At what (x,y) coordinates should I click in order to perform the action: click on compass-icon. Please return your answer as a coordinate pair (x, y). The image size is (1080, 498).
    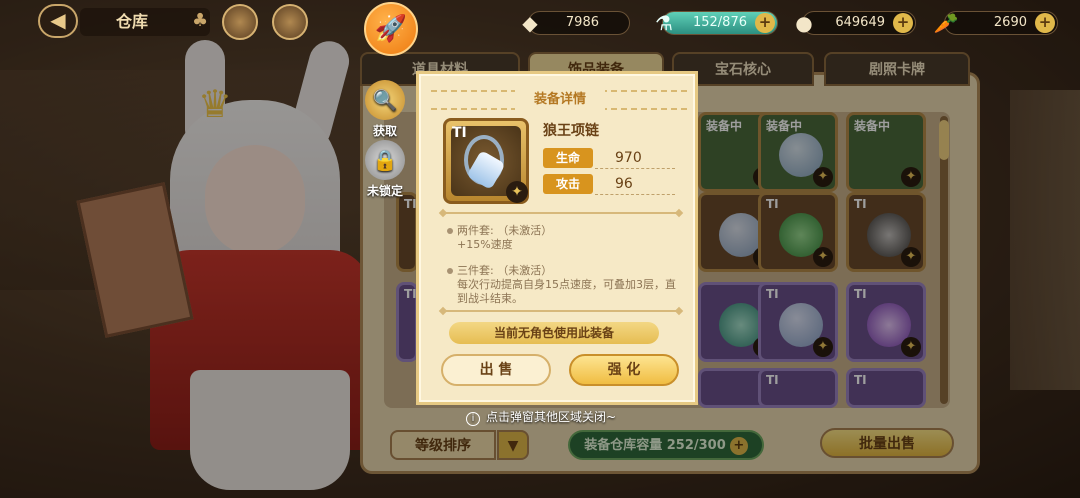
    Looking at the image, I should click on (240, 22).